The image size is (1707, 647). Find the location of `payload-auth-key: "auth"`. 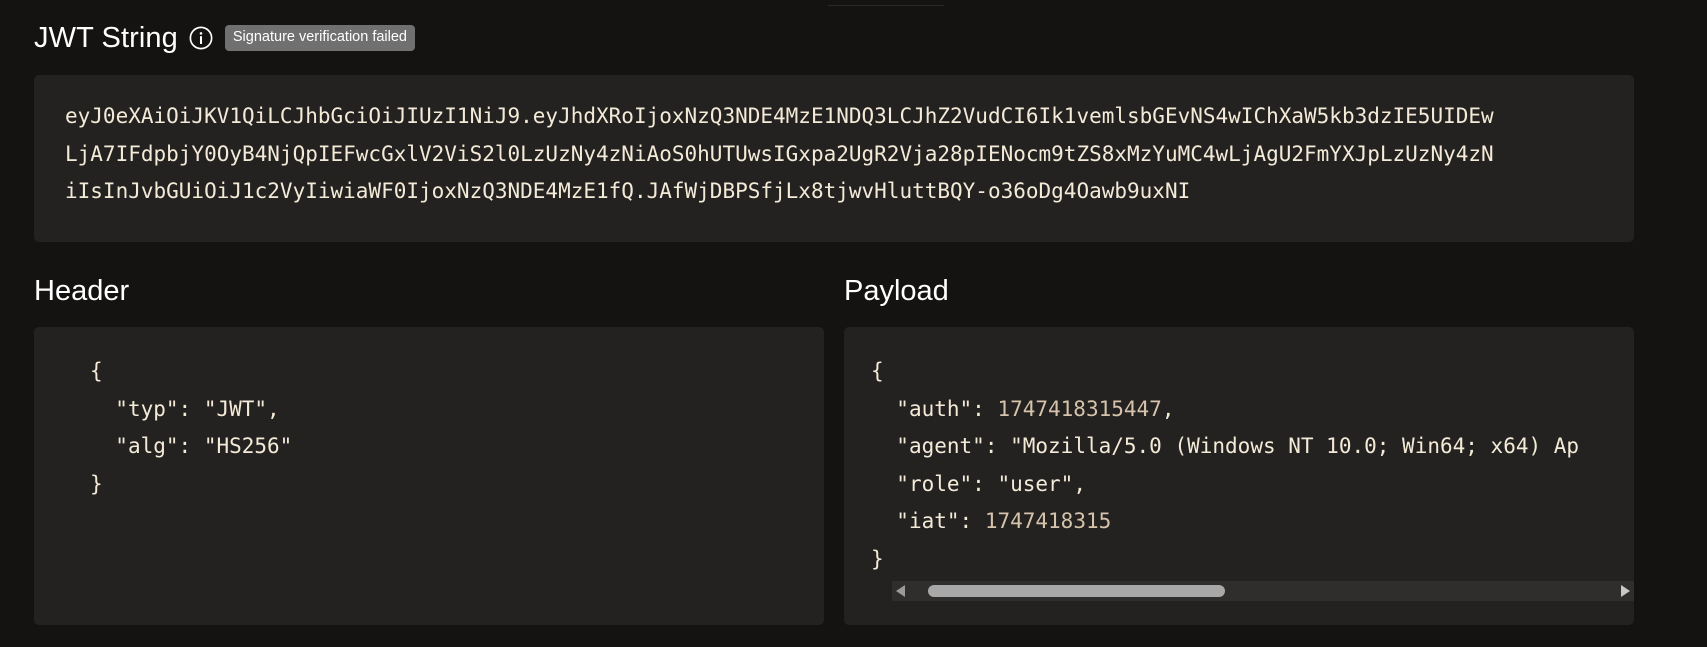

payload-auth-key: "auth" is located at coordinates (934, 408).